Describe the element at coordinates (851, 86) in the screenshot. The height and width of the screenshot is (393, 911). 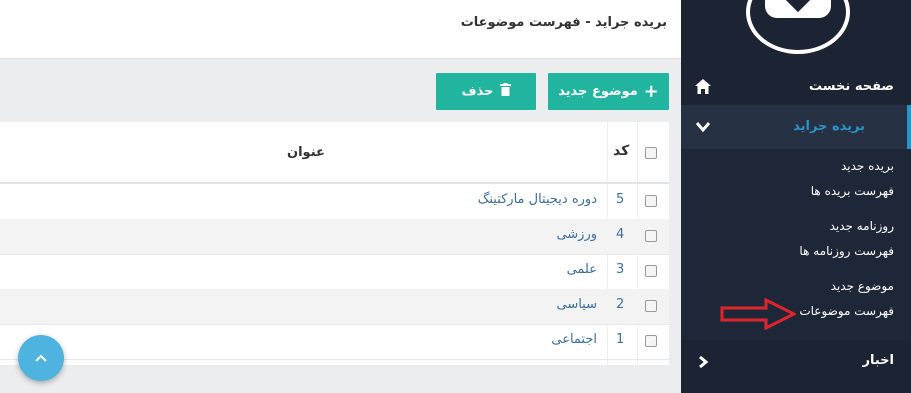
I see `sidebar-item-label: صفحه نخست` at that location.